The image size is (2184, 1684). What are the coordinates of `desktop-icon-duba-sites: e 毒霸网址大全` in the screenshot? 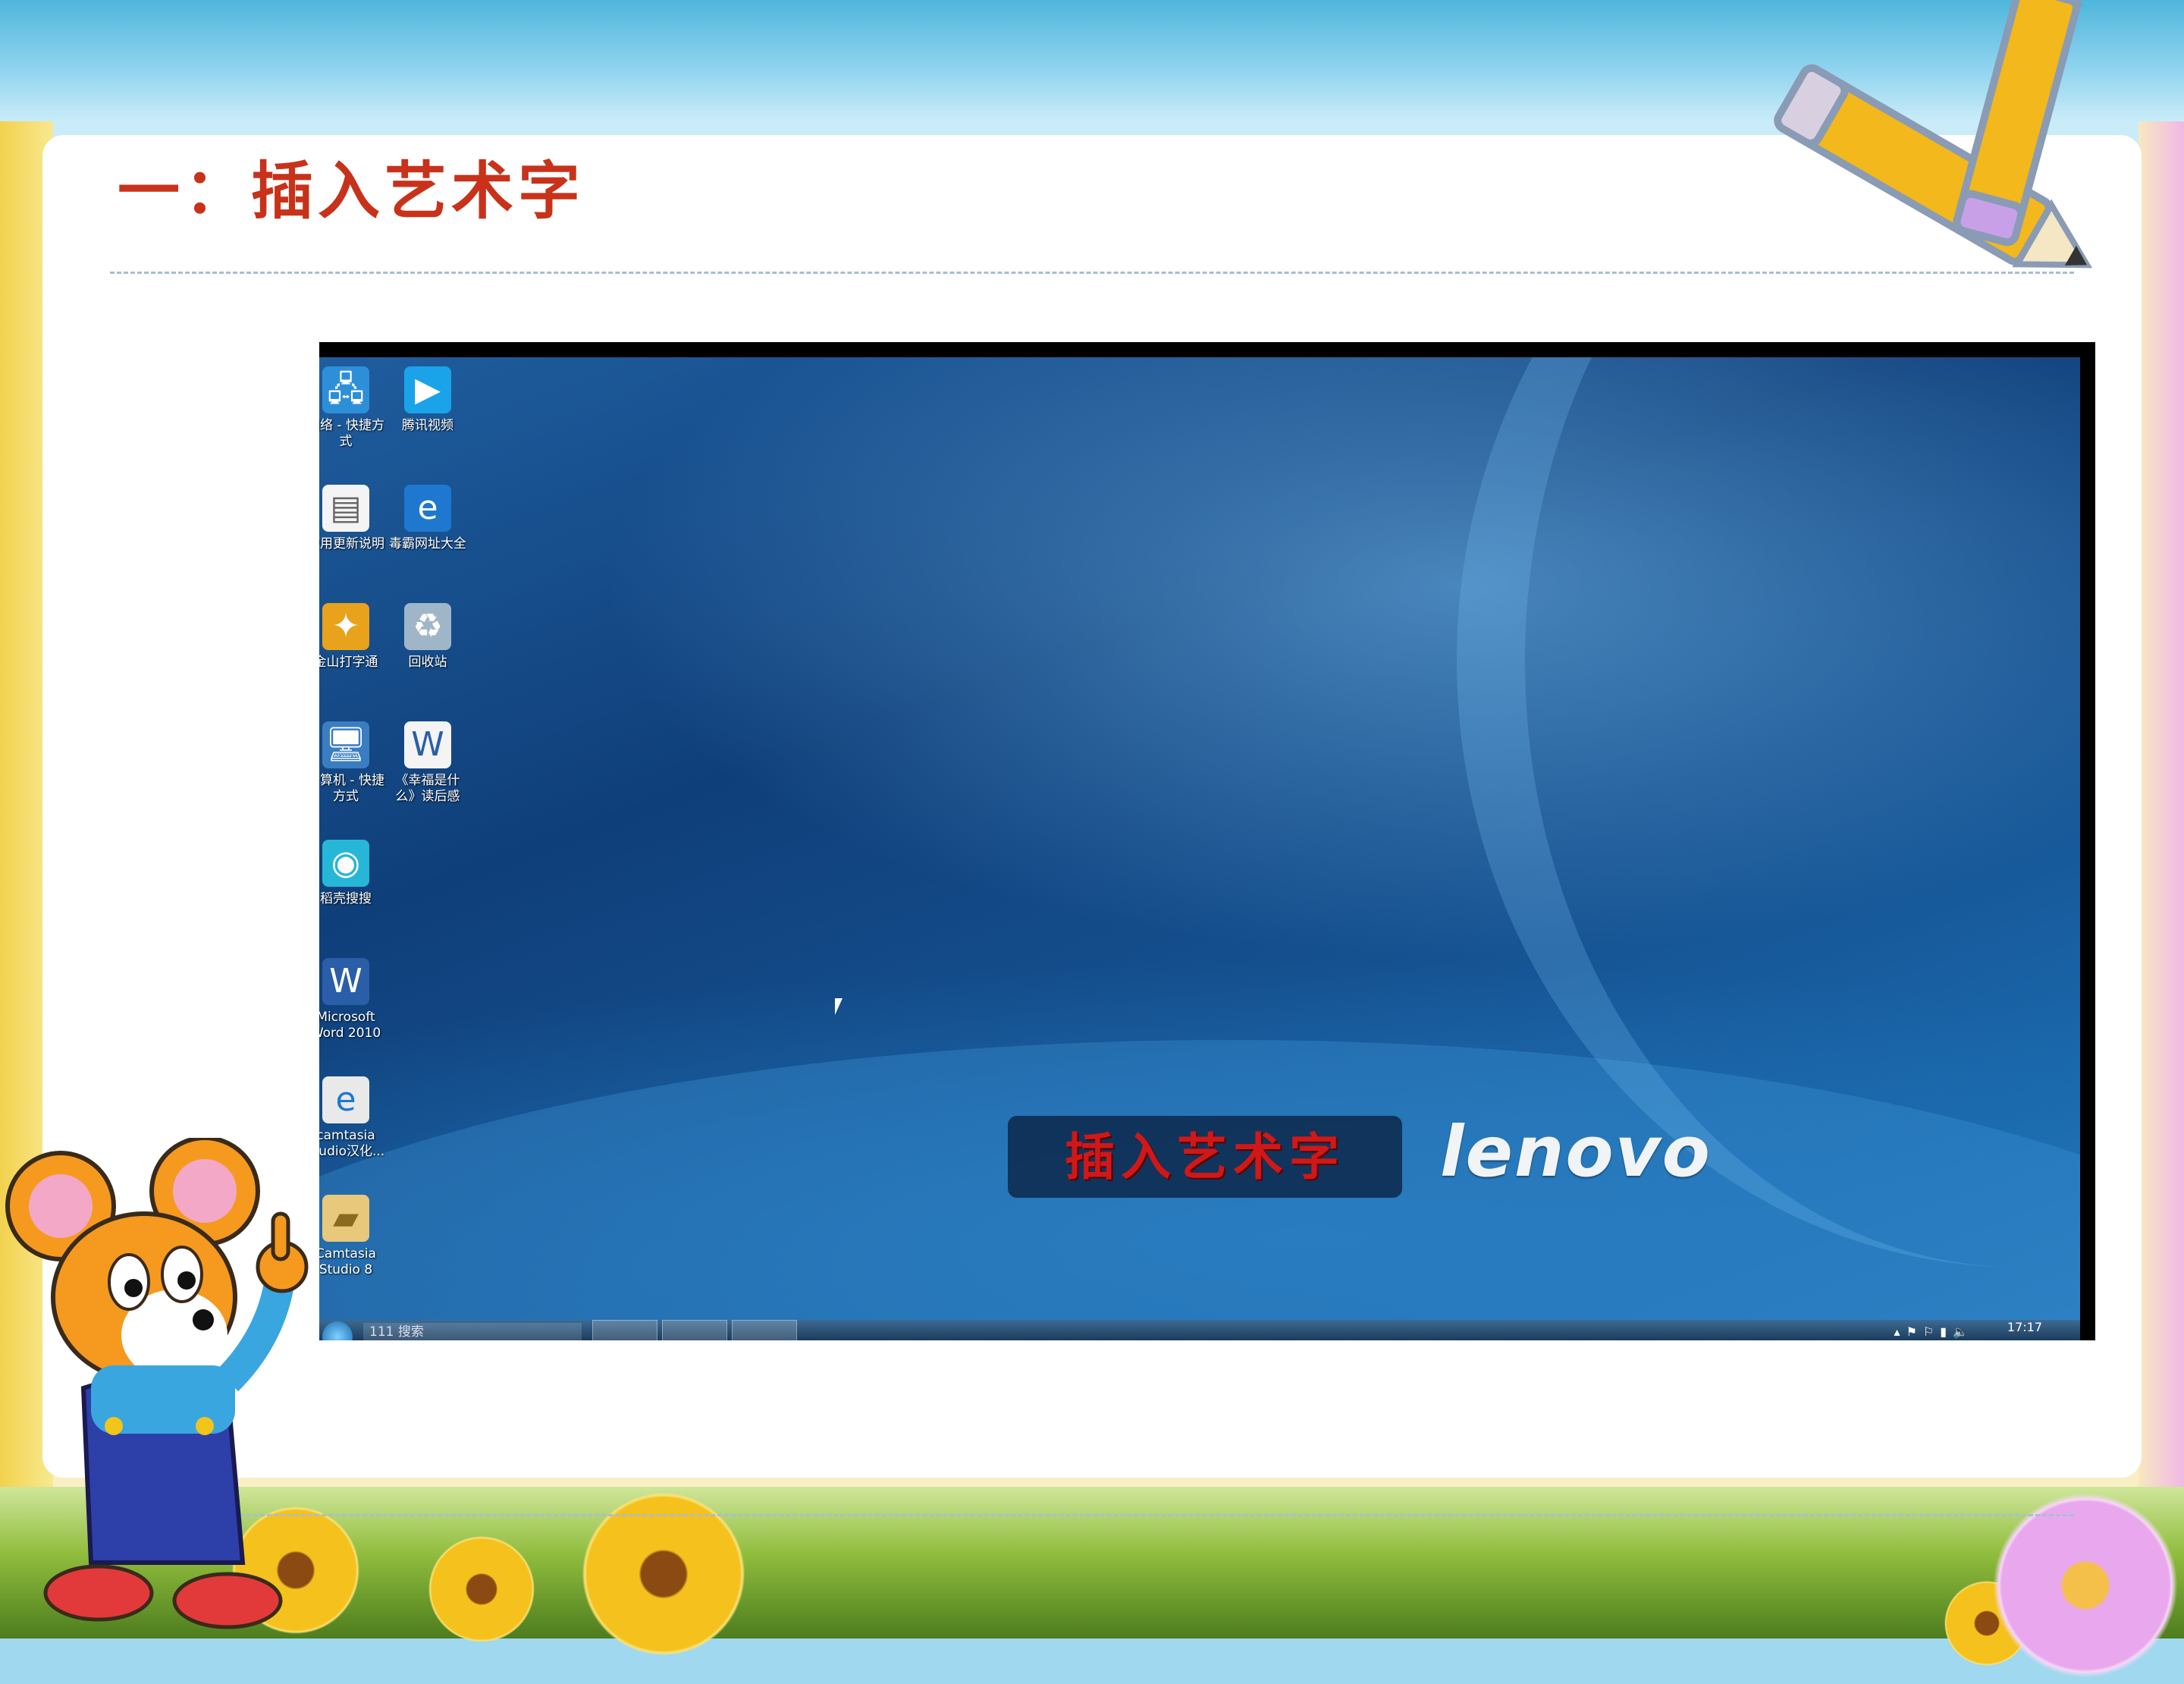 It's located at (427, 518).